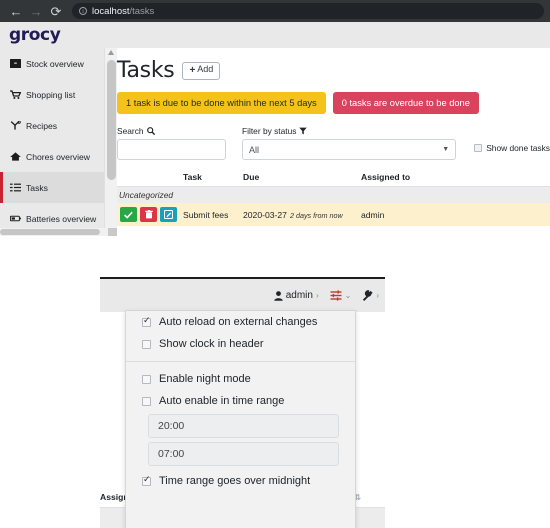  I want to click on url-path: /tasks, so click(142, 11).